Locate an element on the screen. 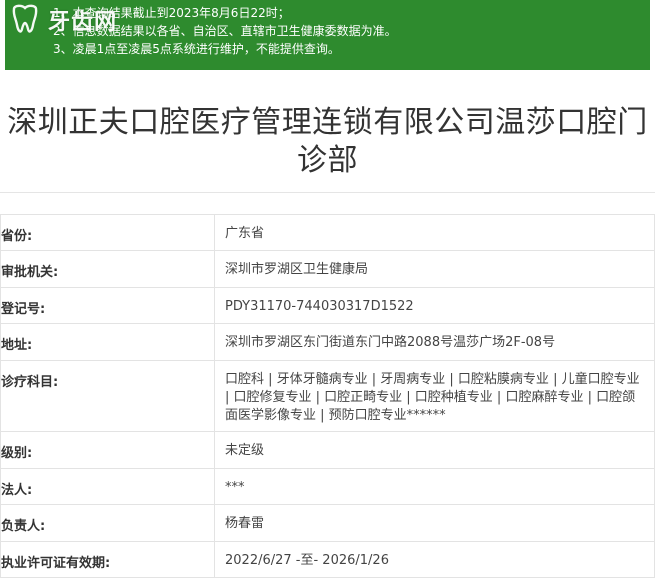  table-row: 法人: *** is located at coordinates (327, 486).